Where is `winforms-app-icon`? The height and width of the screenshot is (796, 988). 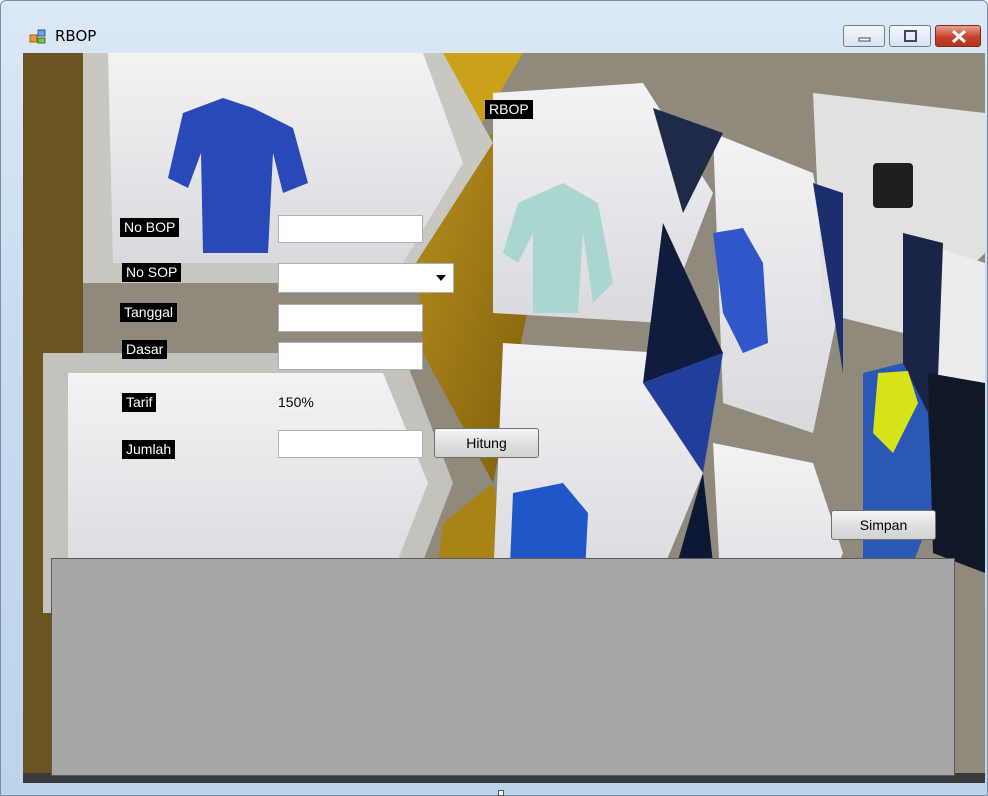
winforms-app-icon is located at coordinates (37, 36).